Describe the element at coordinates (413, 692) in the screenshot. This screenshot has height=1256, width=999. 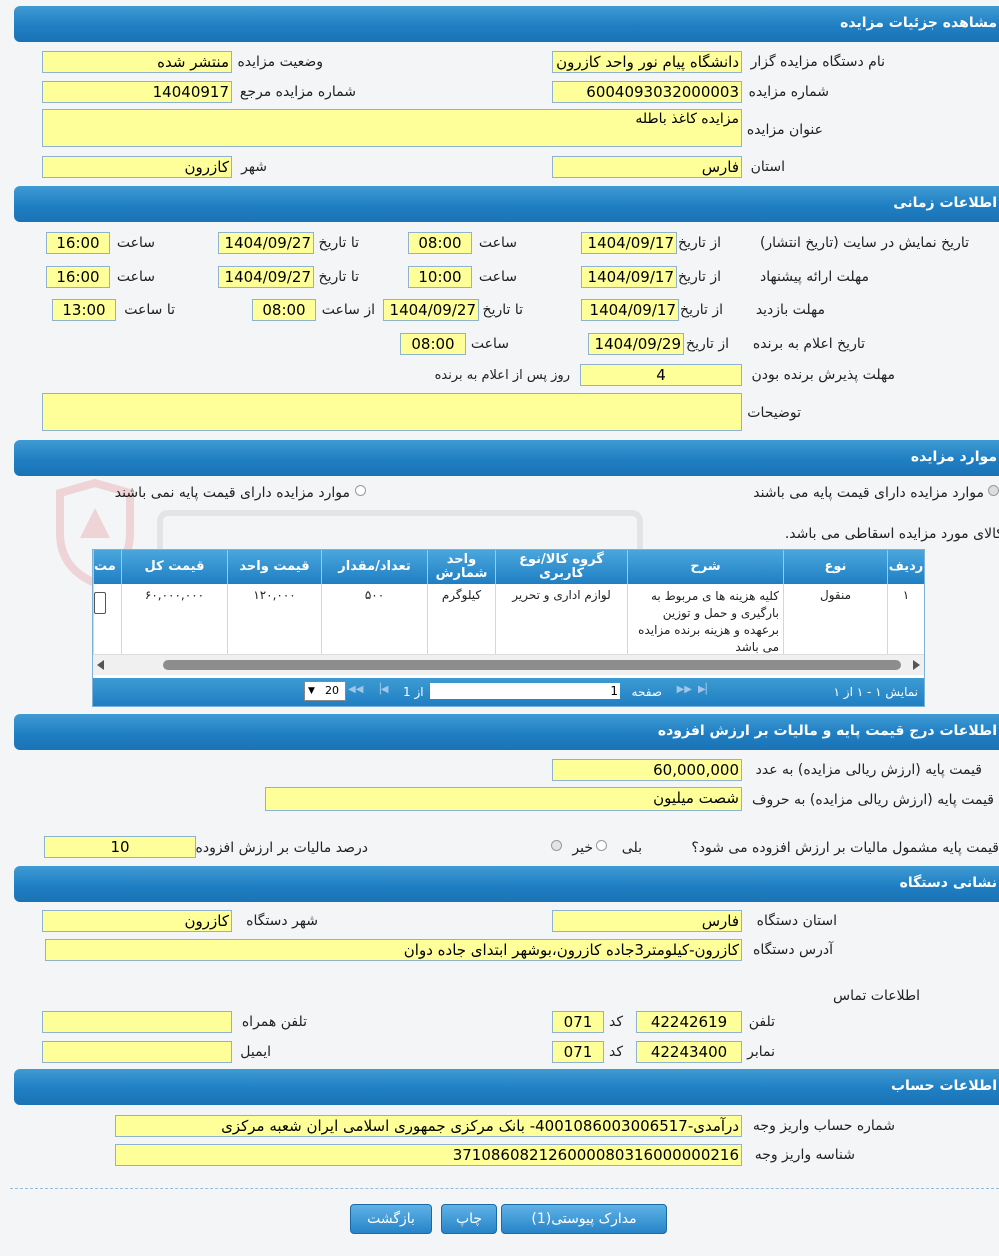
I see `page-of-label: از 1` at that location.